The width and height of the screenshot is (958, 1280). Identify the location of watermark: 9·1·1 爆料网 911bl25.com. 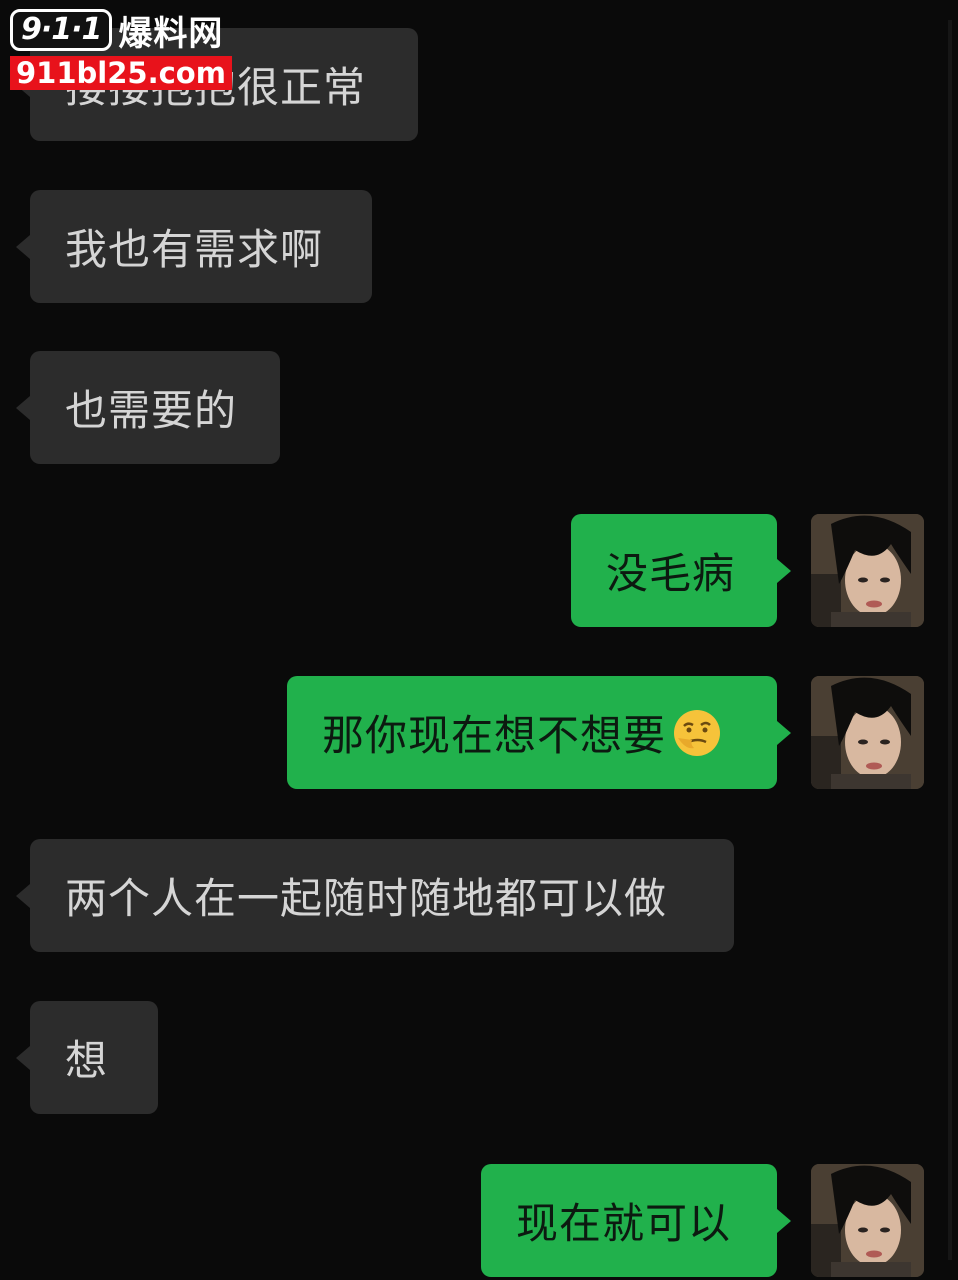
(121, 49).